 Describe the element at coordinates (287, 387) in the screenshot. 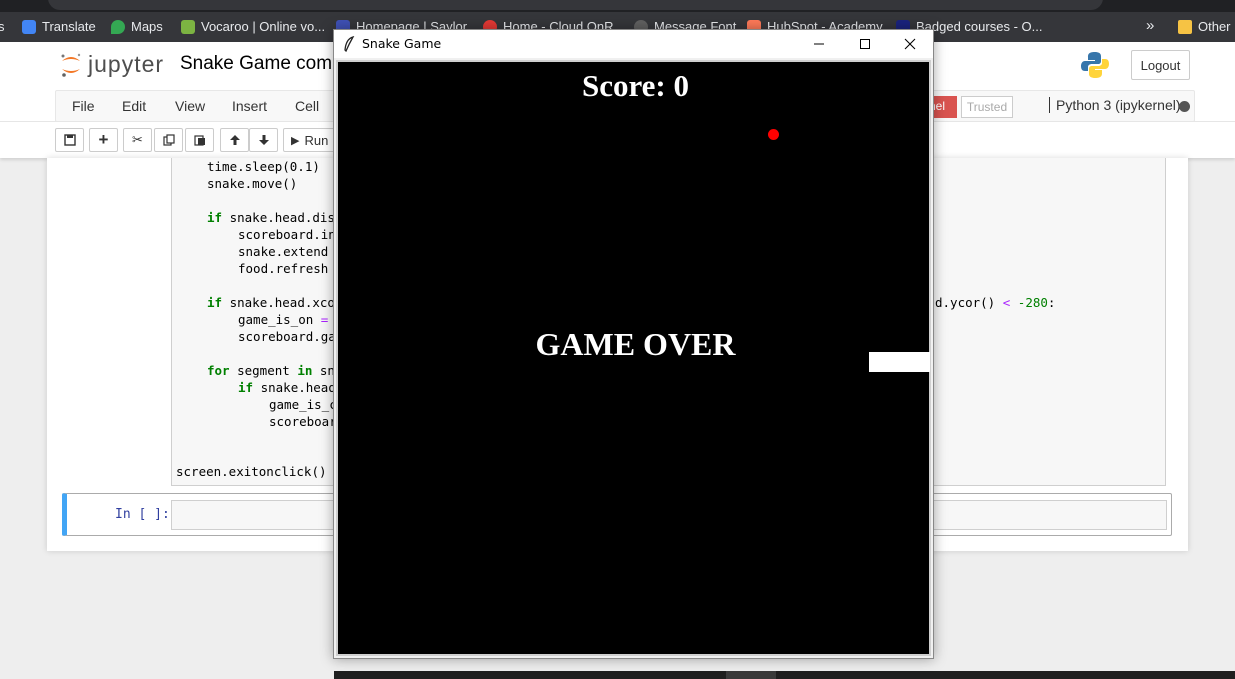

I see `code-line: if snake.head` at that location.